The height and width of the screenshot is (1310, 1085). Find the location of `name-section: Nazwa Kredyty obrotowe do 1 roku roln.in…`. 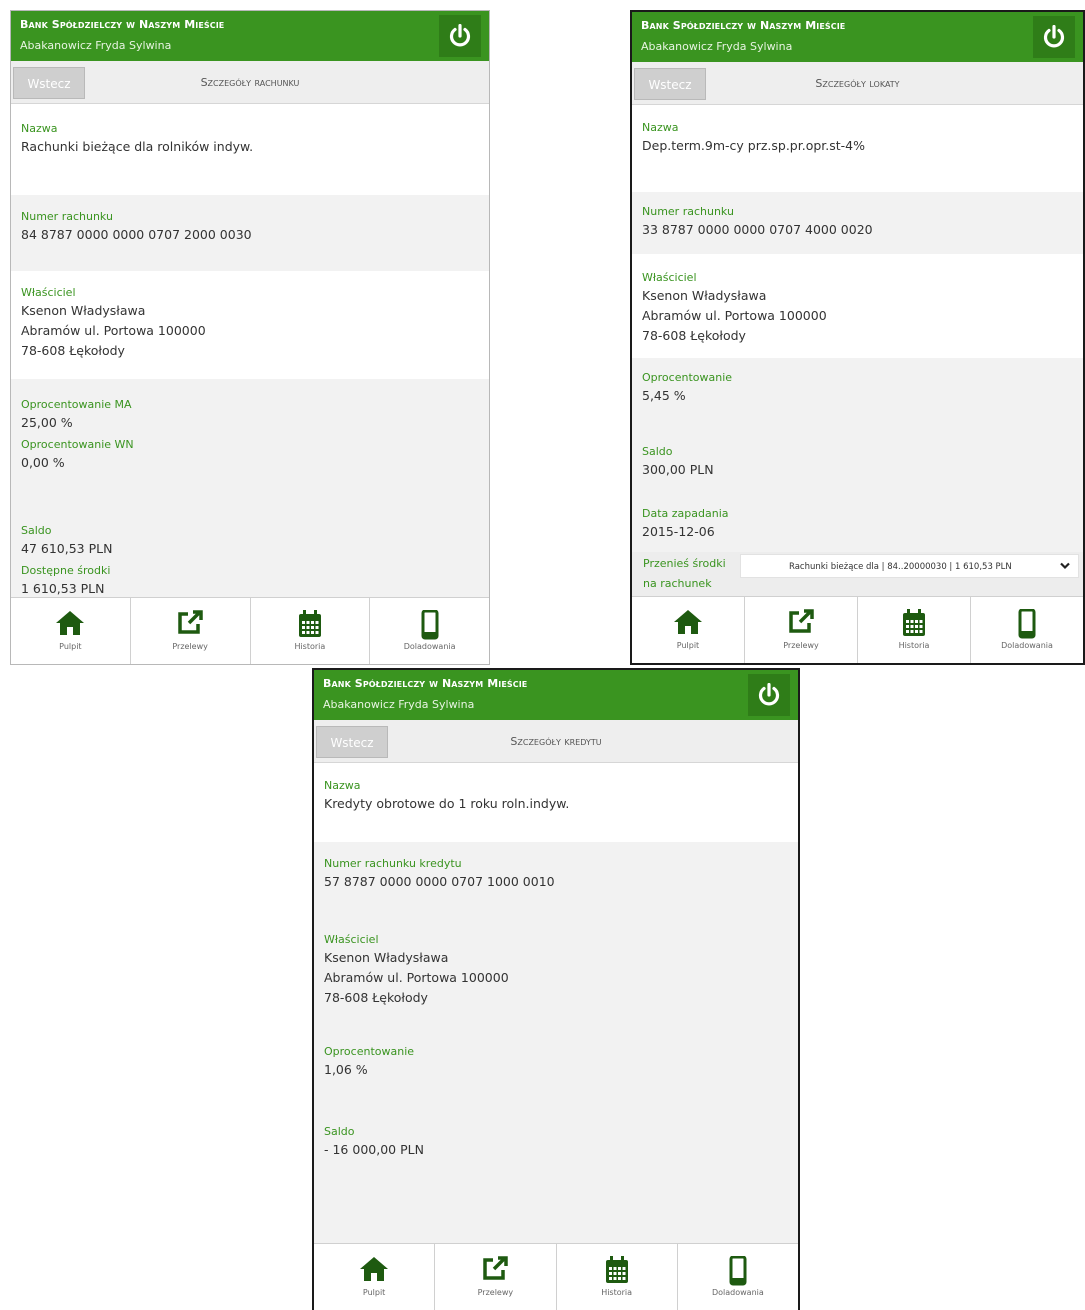

name-section: Nazwa Kredyty obrotowe do 1 roku roln.in… is located at coordinates (556, 802).